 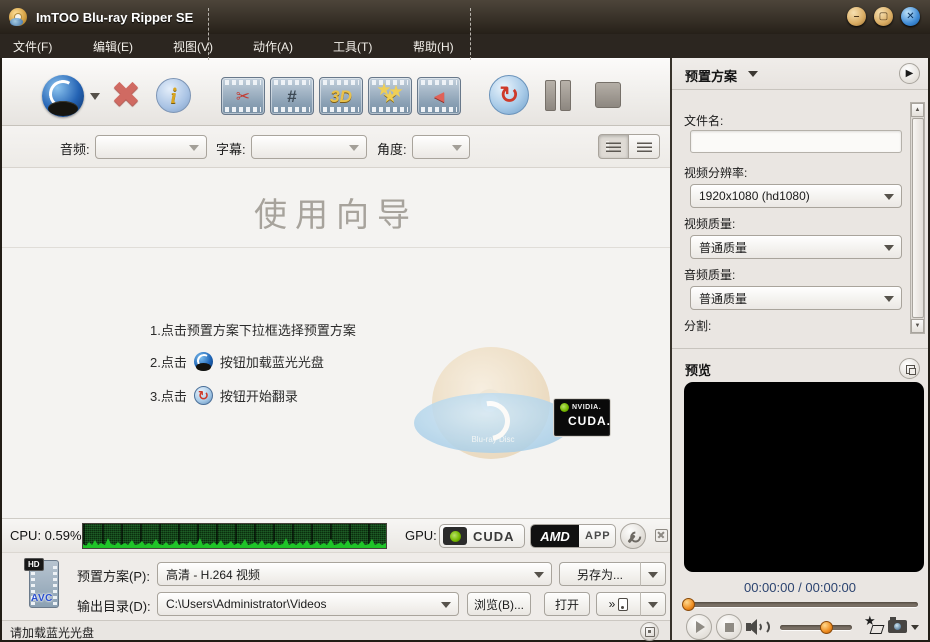 I want to click on detach-preview-button, so click(x=909, y=368).